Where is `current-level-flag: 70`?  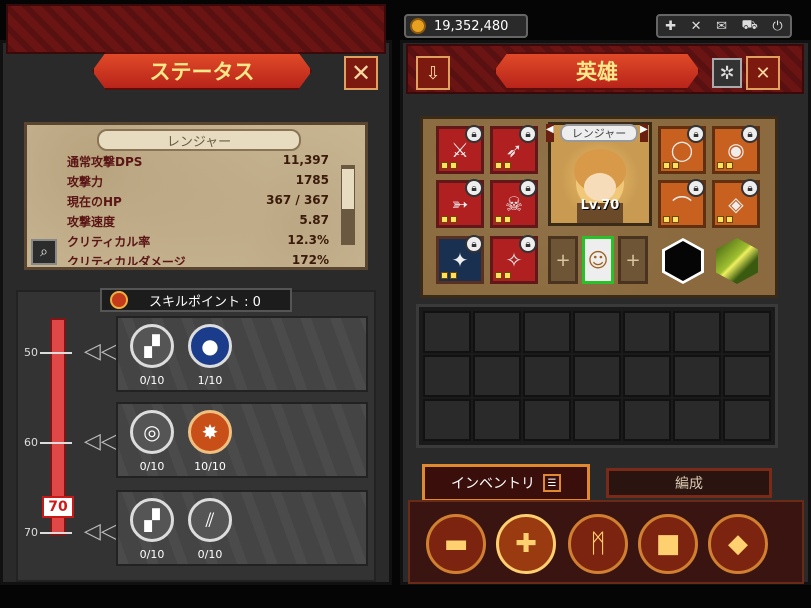
current-level-flag: 70 is located at coordinates (58, 507).